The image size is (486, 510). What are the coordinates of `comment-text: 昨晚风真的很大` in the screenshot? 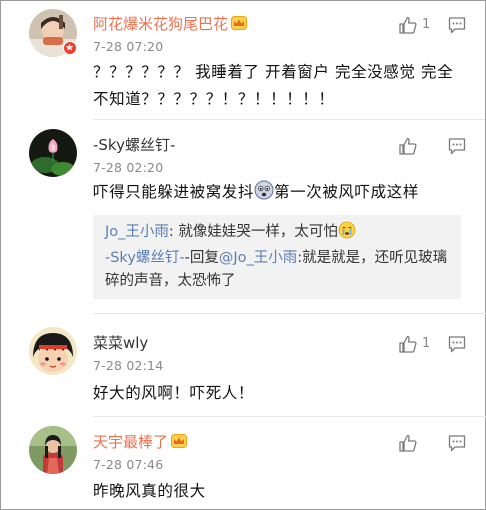 It's located at (149, 491).